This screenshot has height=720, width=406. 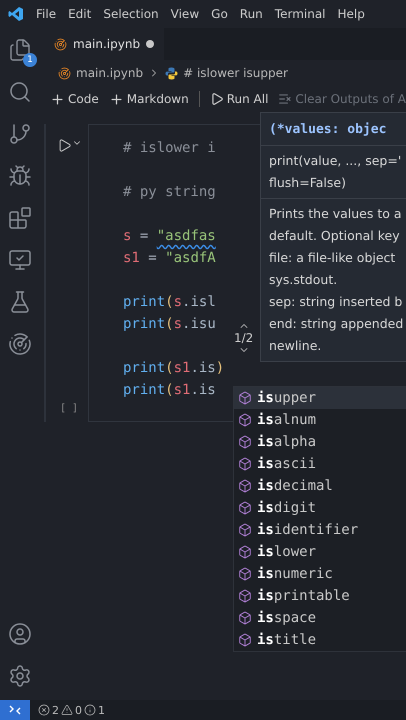 I want to click on settings-icon, so click(x=20, y=676).